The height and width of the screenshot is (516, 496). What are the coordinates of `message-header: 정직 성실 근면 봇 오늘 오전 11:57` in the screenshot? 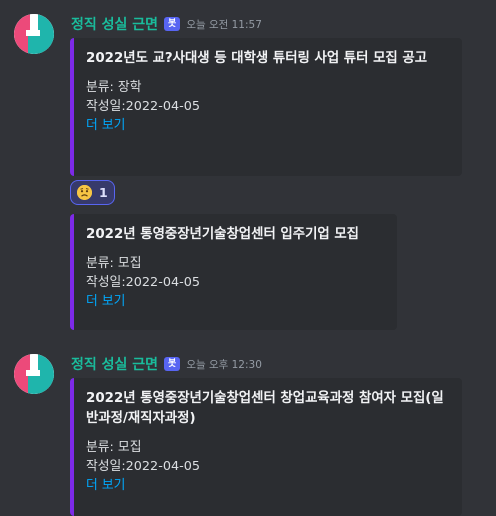 It's located at (166, 24).